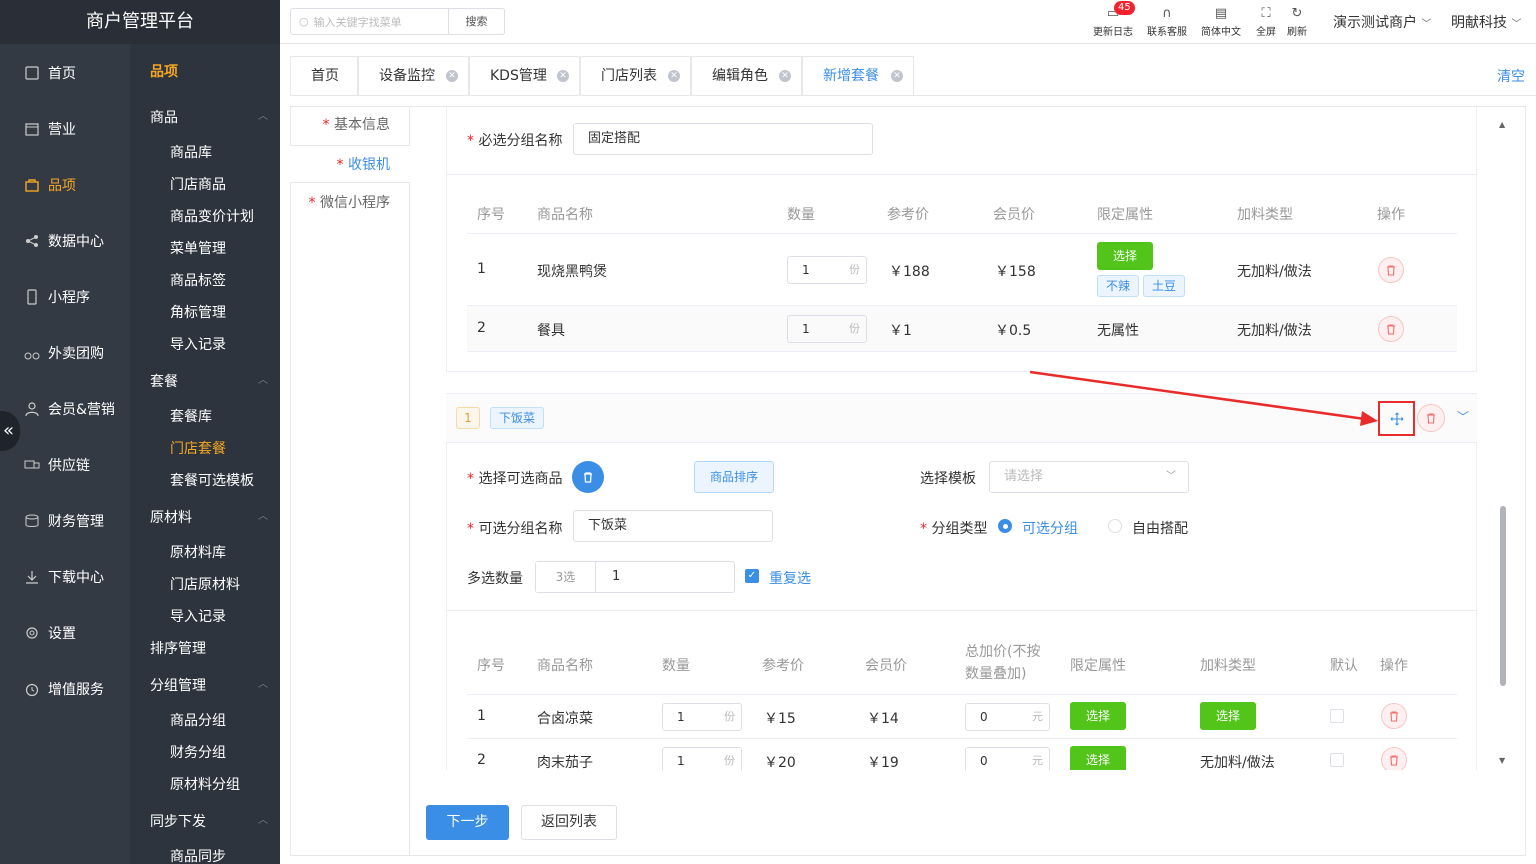  Describe the element at coordinates (1502, 760) in the screenshot. I see `scroll-down-icon: ▼` at that location.